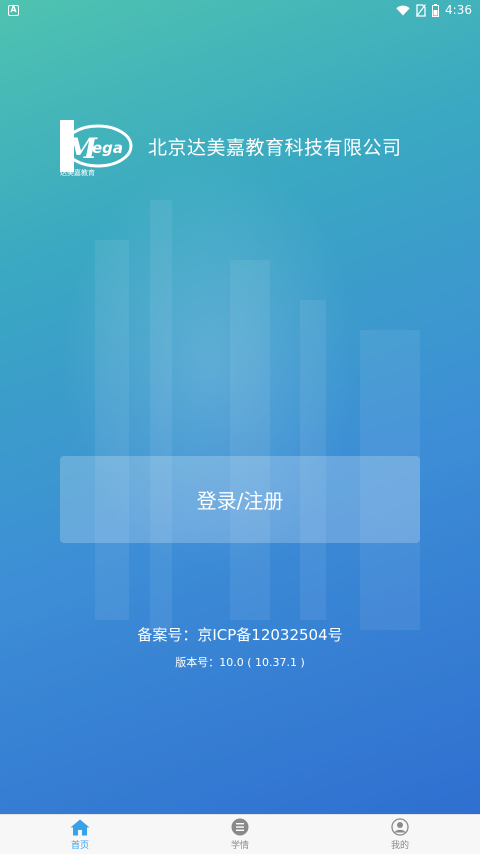 The width and height of the screenshot is (480, 854). What do you see at coordinates (240, 499) in the screenshot?
I see `login-register-button: 登录/注册` at bounding box center [240, 499].